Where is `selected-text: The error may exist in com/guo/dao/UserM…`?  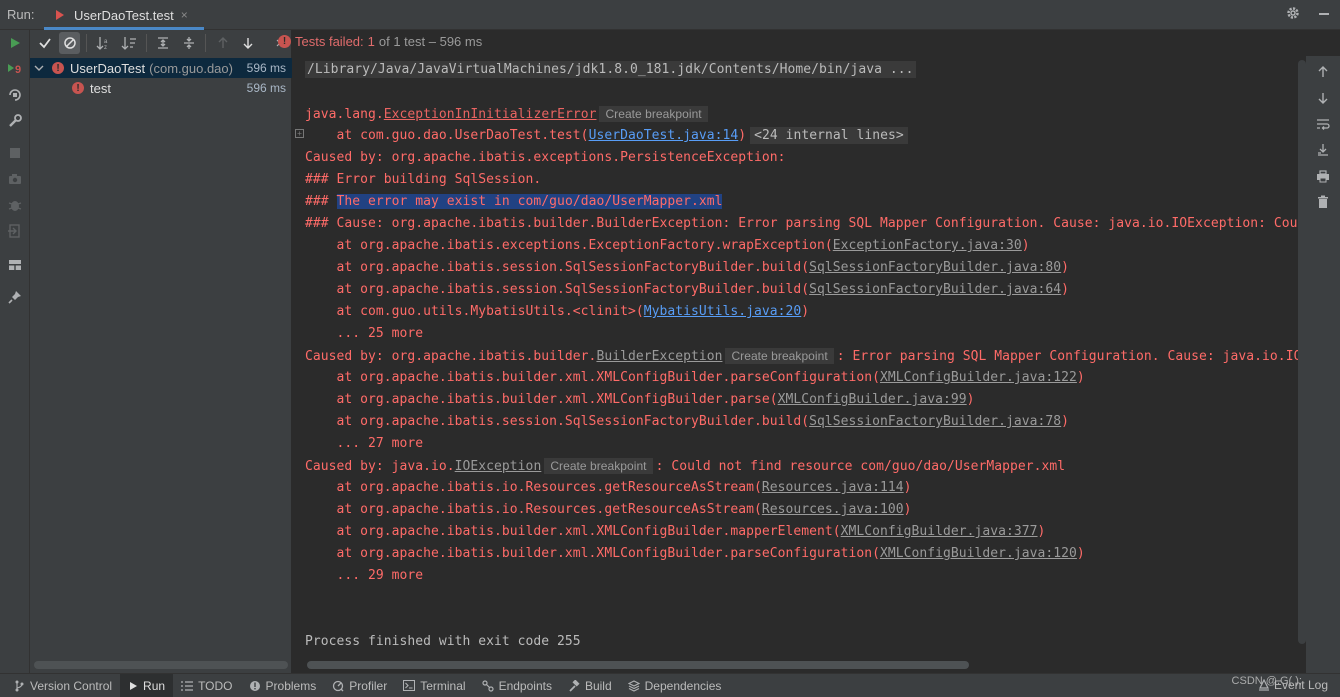 selected-text: The error may exist in com/guo/dao/UserM… is located at coordinates (529, 201).